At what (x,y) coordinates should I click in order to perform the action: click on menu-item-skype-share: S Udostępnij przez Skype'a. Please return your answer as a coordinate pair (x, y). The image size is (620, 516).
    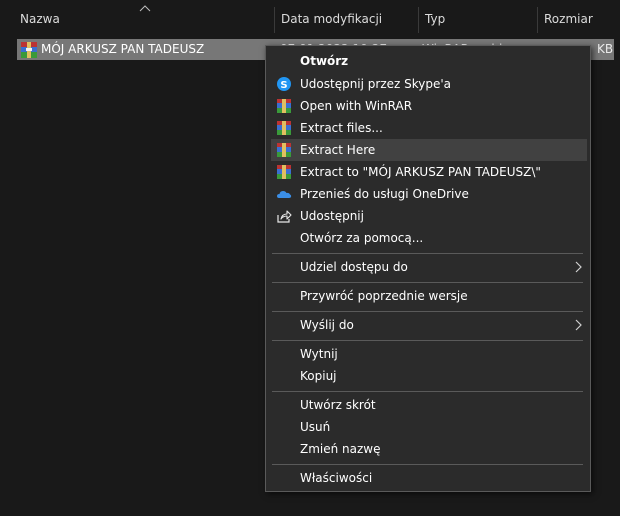
    Looking at the image, I should click on (429, 84).